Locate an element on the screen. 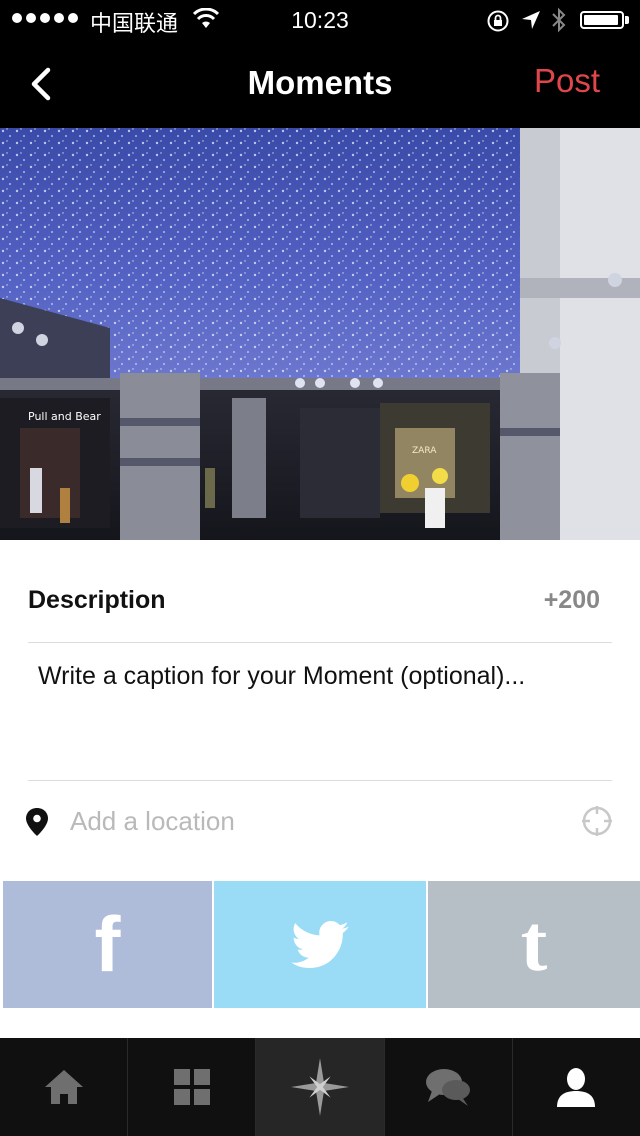  chat-icon is located at coordinates (448, 1087).